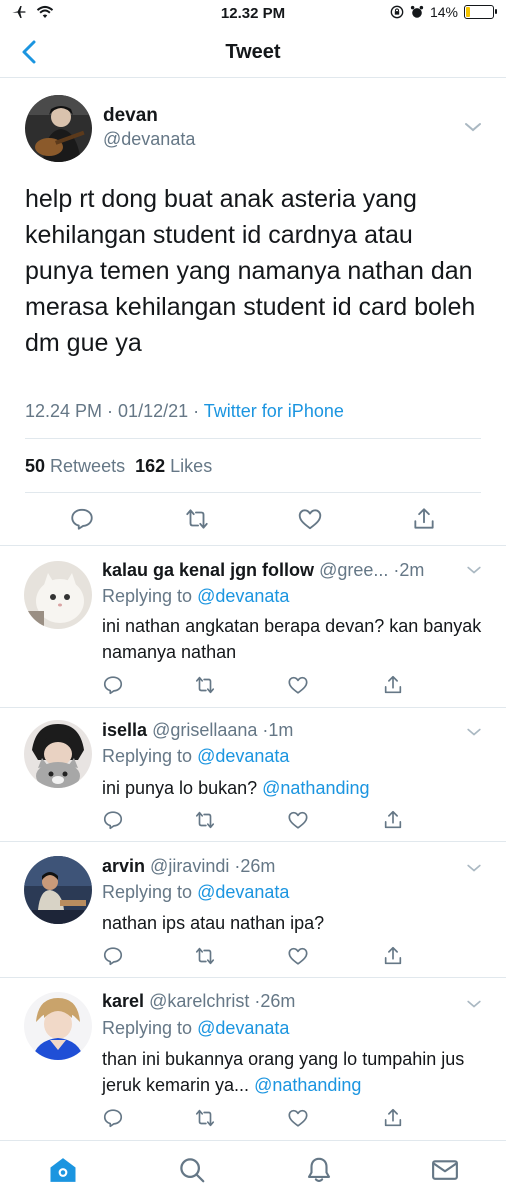 Image resolution: width=506 pixels, height=1200 pixels. Describe the element at coordinates (274, 411) in the screenshot. I see `tweet-source-link: Twitter for iPhone` at that location.